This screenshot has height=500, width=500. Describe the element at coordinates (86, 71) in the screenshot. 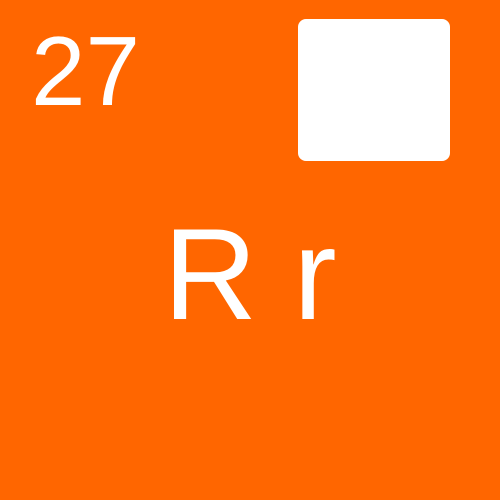

I see `card-number: 27` at that location.